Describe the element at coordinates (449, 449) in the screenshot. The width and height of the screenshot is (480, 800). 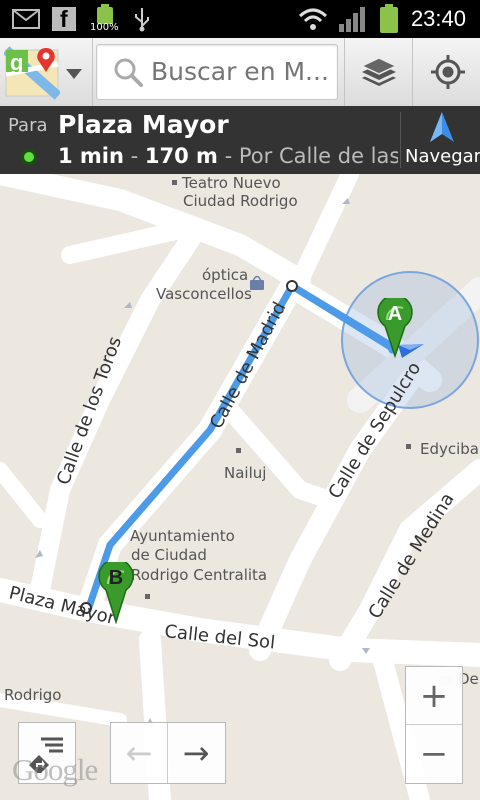
I see `poi-label: Edyciba` at that location.